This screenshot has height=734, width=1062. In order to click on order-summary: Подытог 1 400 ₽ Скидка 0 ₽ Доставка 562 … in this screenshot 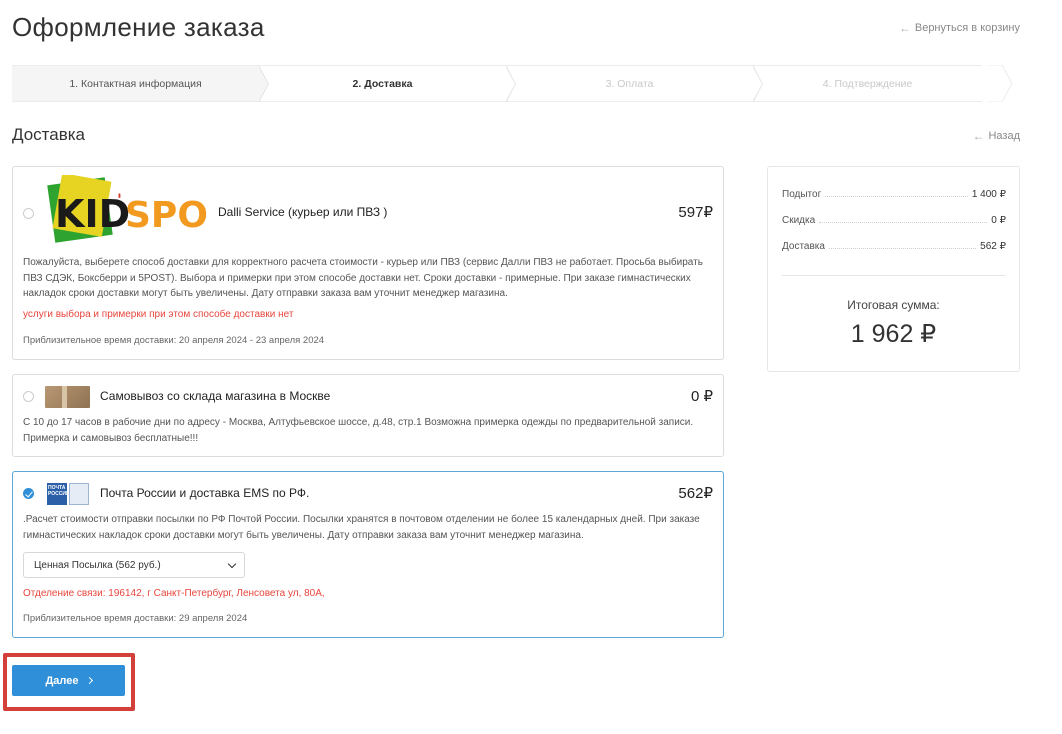, I will do `click(893, 269)`.